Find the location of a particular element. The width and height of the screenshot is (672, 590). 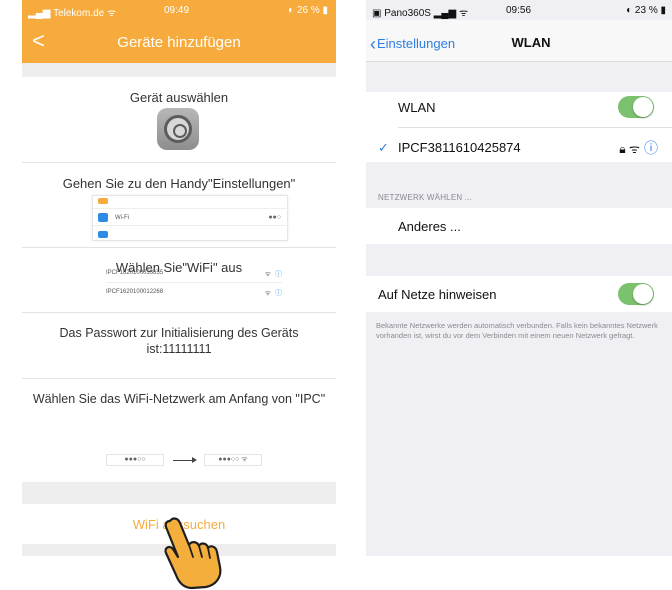

wlan-toggle is located at coordinates (636, 107).